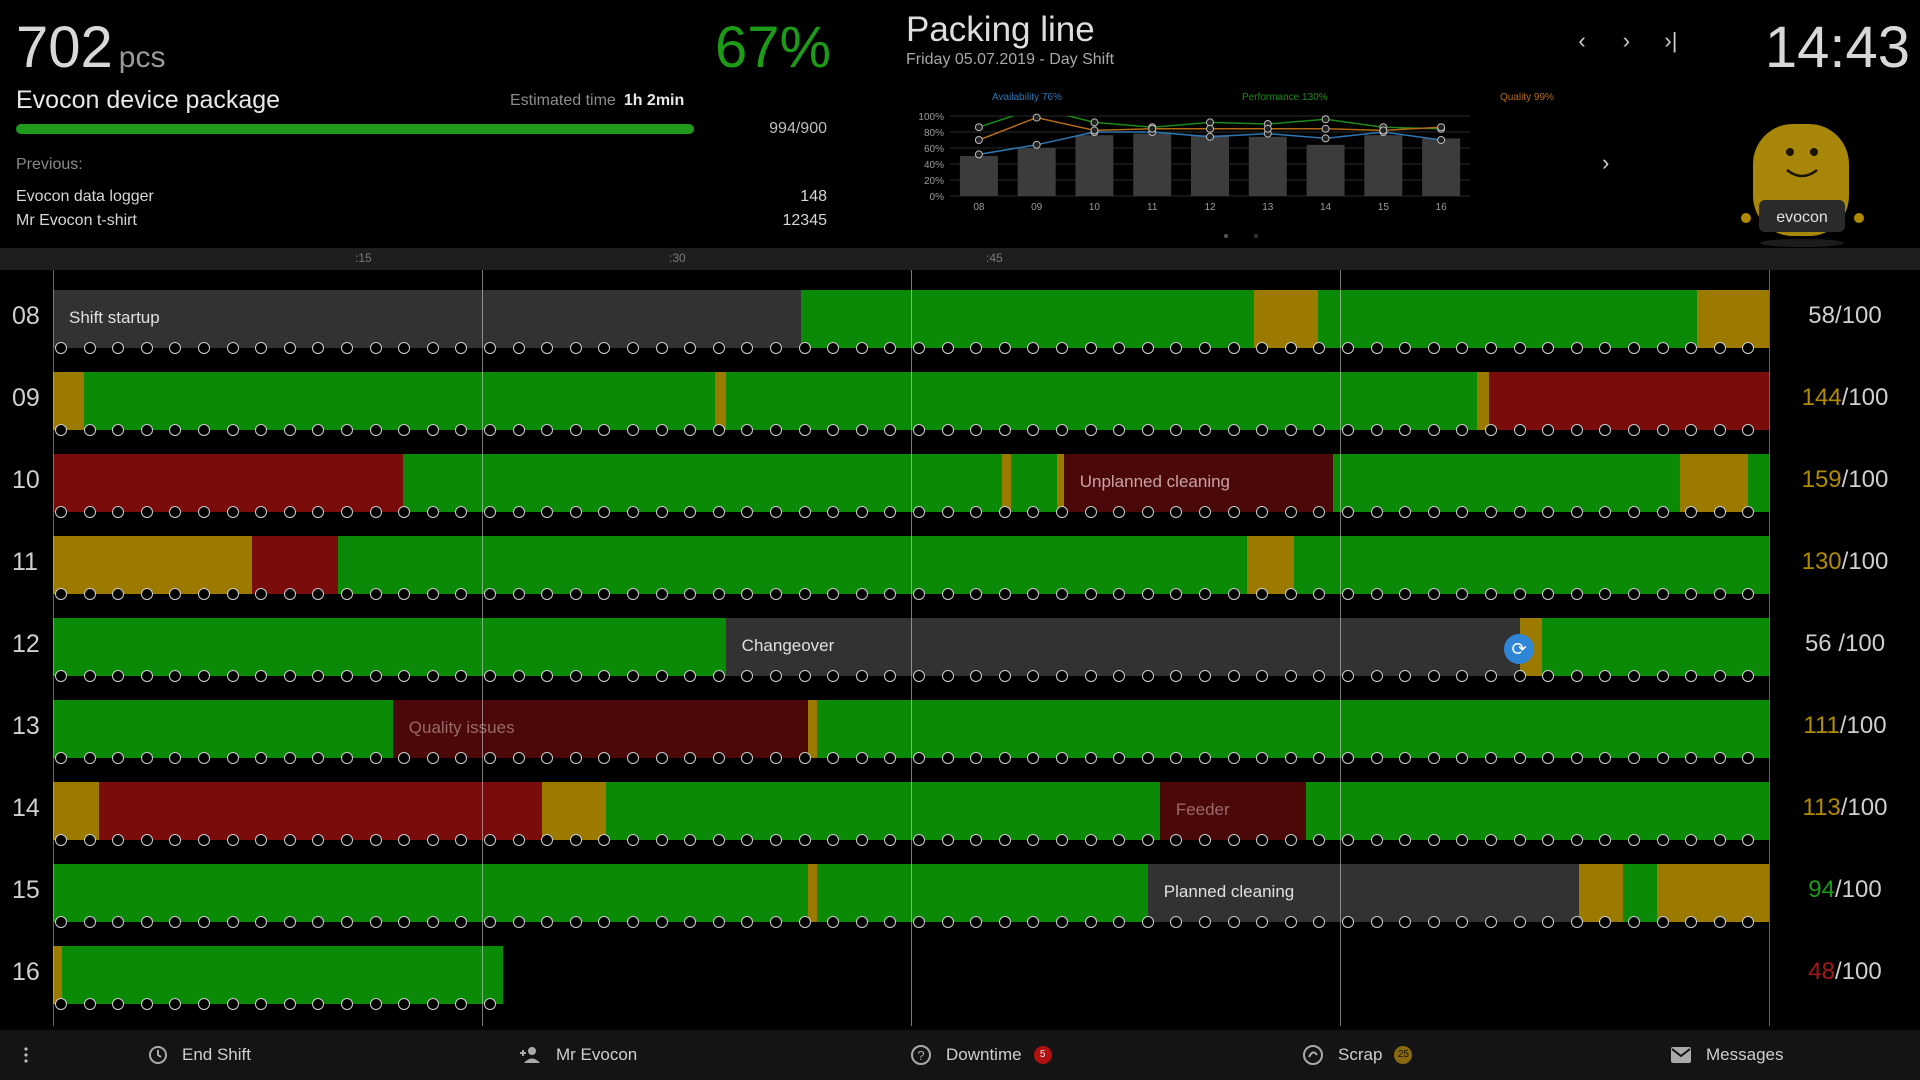  I want to click on stop-segment: Planned cleaning, so click(1363, 893).